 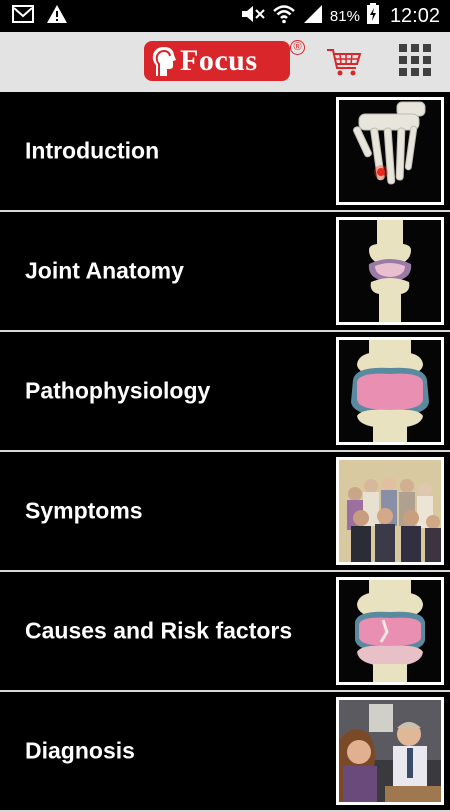 I want to click on menu-item-label: Diagnosis, so click(x=80, y=750).